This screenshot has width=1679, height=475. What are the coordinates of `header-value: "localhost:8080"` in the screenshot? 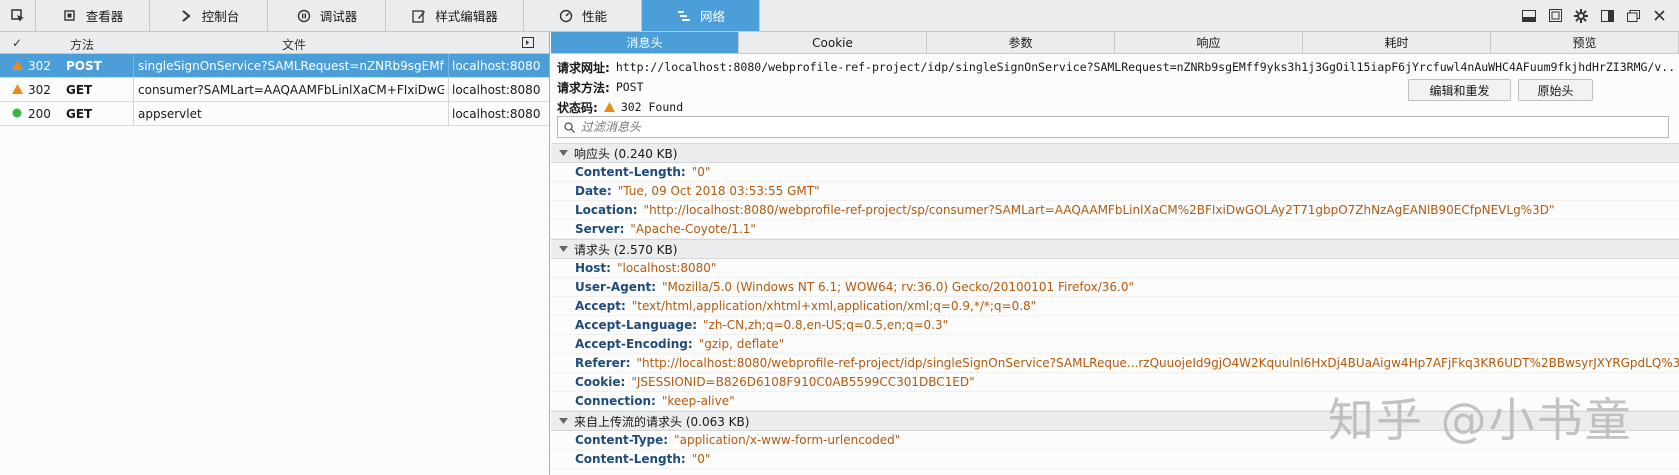 It's located at (666, 268).